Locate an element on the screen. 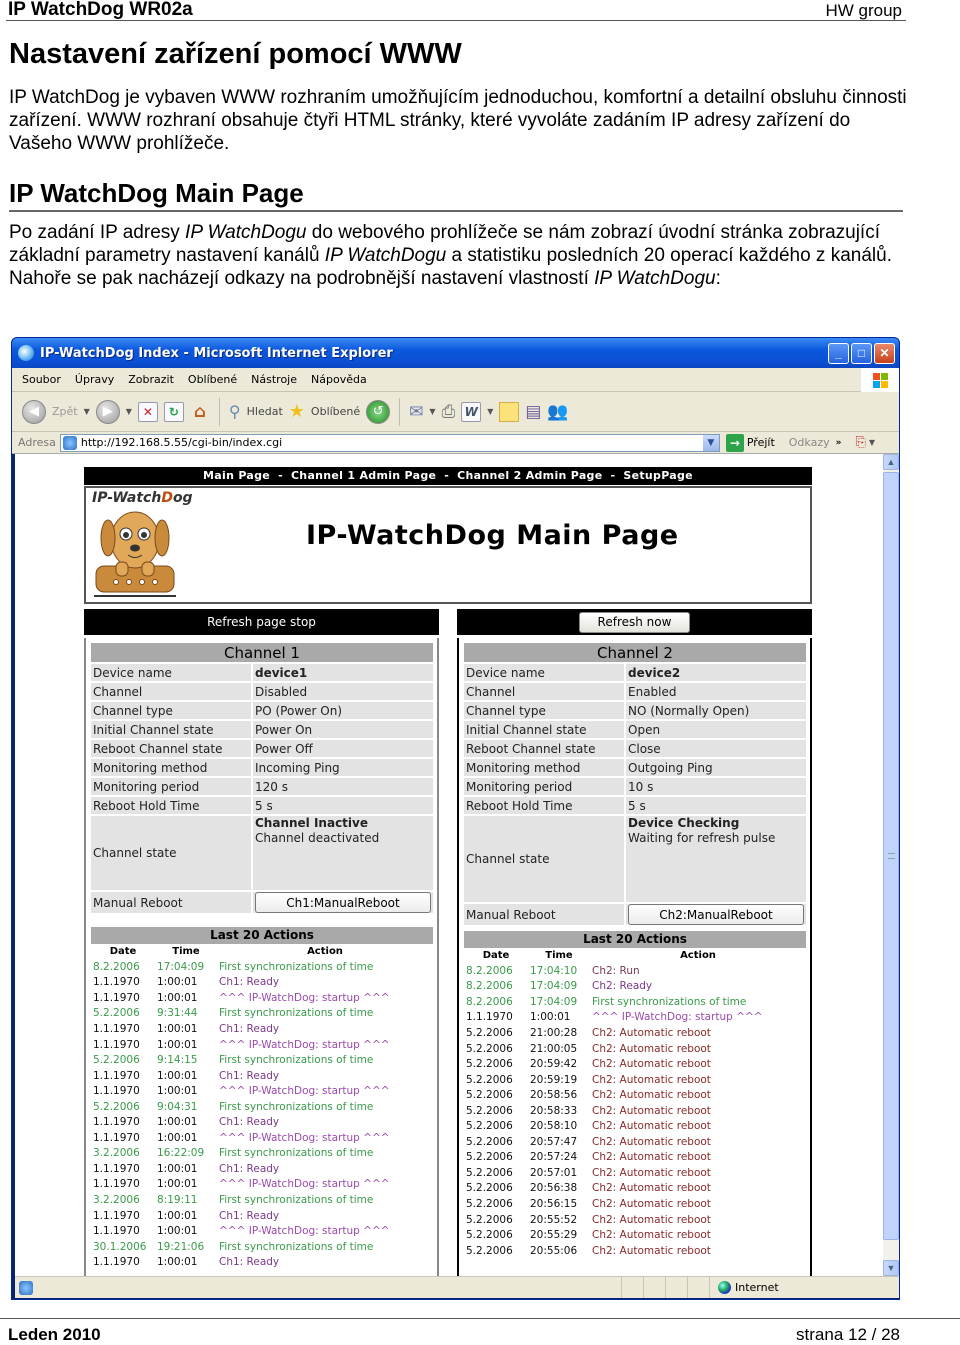 The width and height of the screenshot is (960, 1345). doc-header-company: HW group is located at coordinates (863, 10).